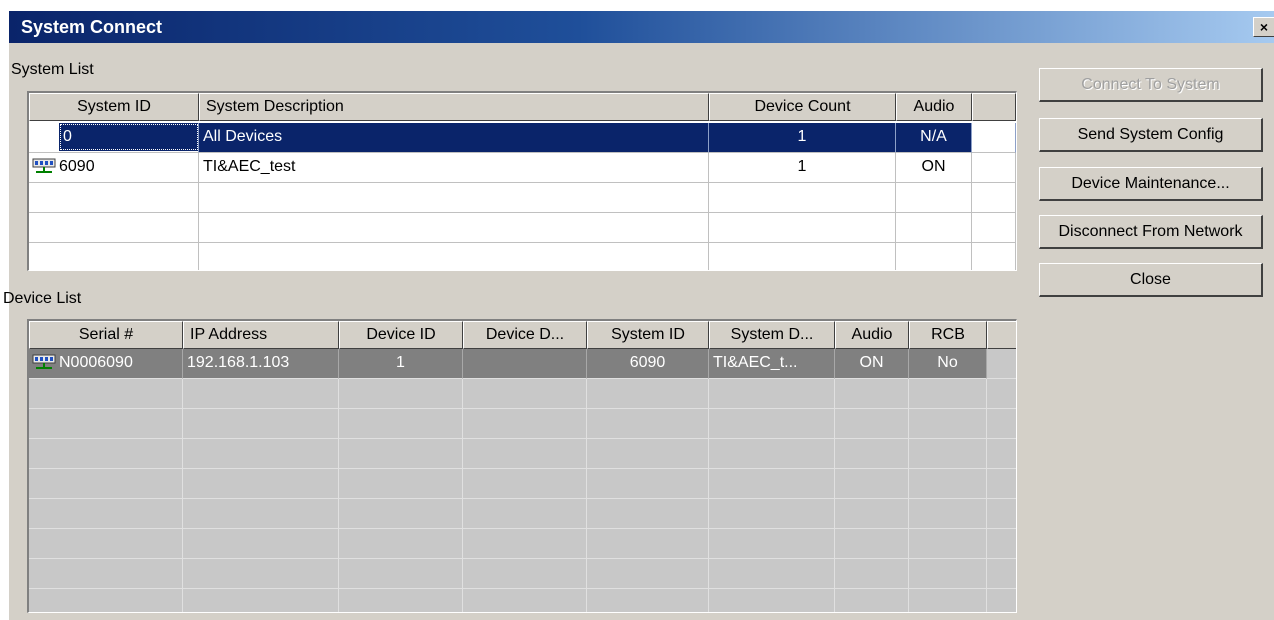 Image resolution: width=1274 pixels, height=620 pixels. What do you see at coordinates (454, 168) in the screenshot?
I see `row-system-description: TI&AEC_test` at bounding box center [454, 168].